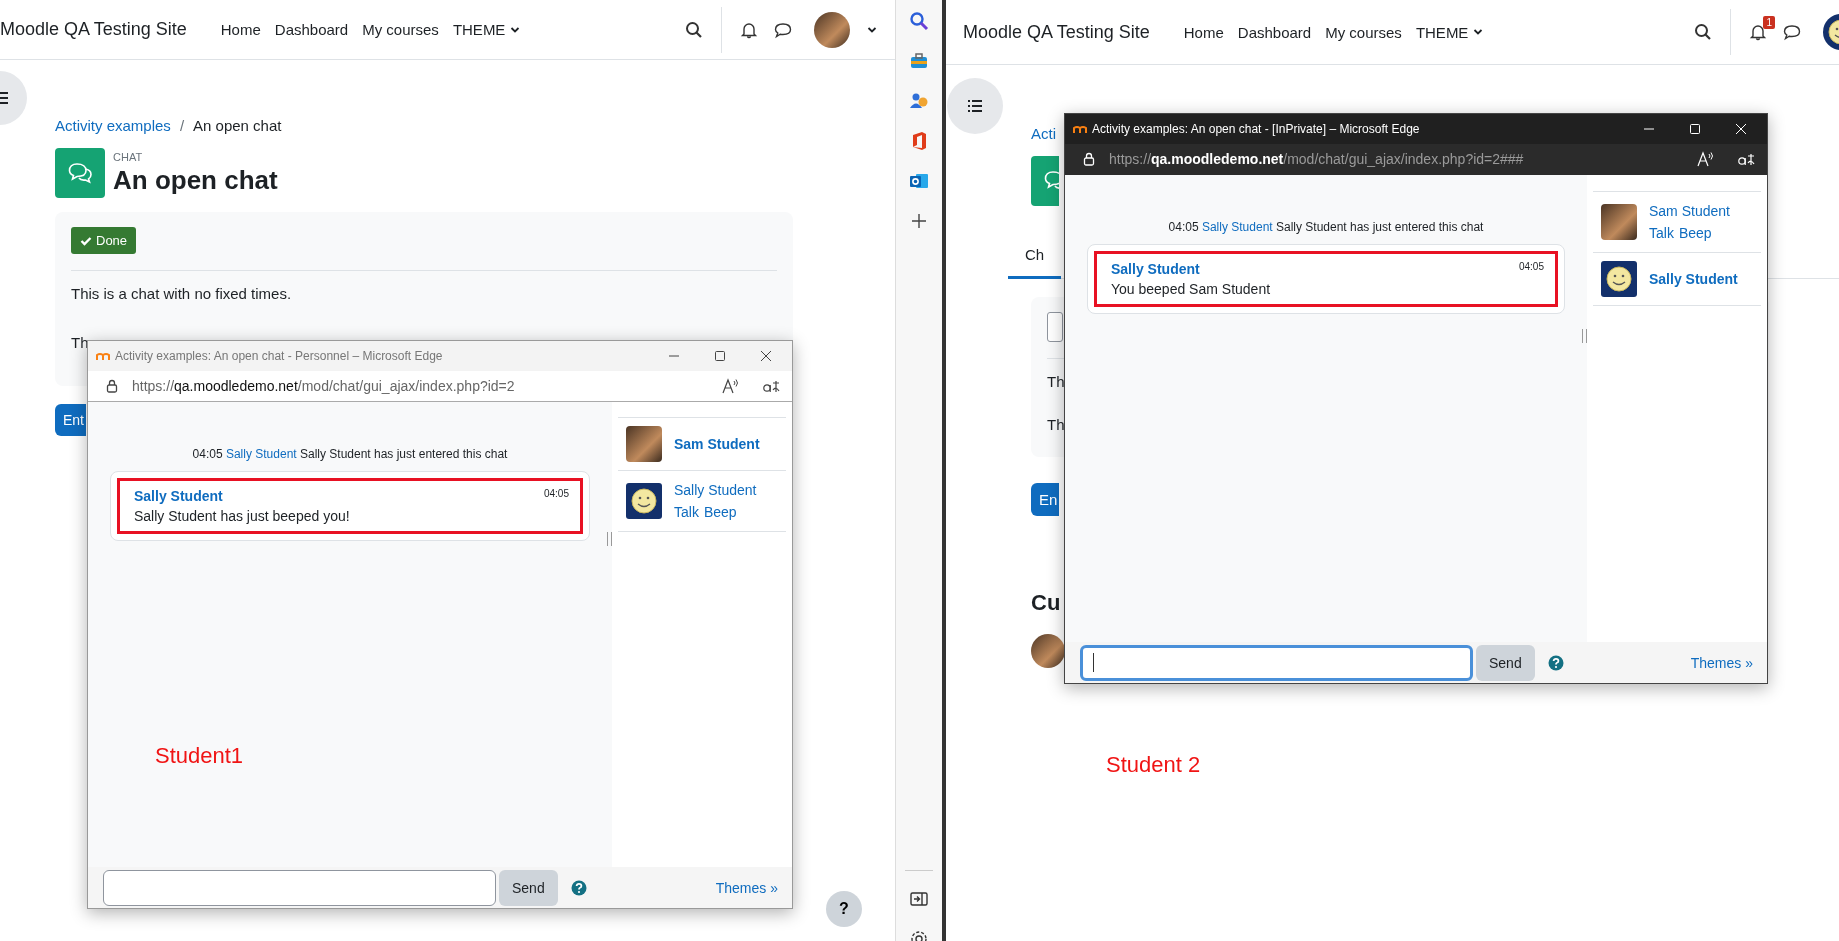  Describe the element at coordinates (919, 101) in the screenshot. I see `people-icon` at that location.